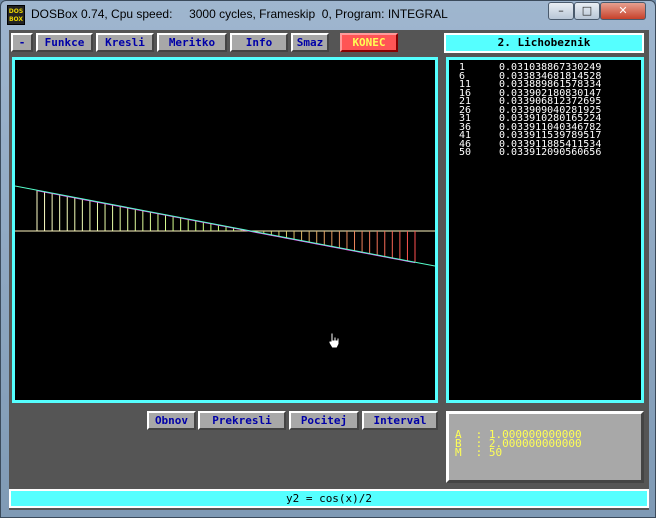 This screenshot has width=656, height=518. What do you see at coordinates (324, 420) in the screenshot?
I see `pocitej-button: Pocitej` at bounding box center [324, 420].